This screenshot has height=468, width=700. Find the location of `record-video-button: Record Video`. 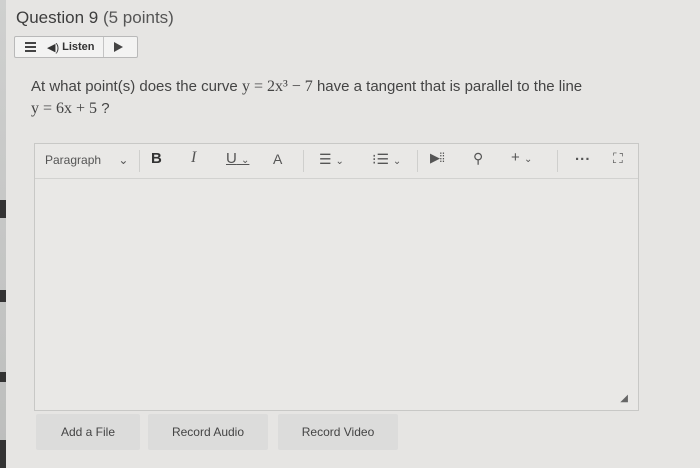

record-video-button: Record Video is located at coordinates (338, 432).